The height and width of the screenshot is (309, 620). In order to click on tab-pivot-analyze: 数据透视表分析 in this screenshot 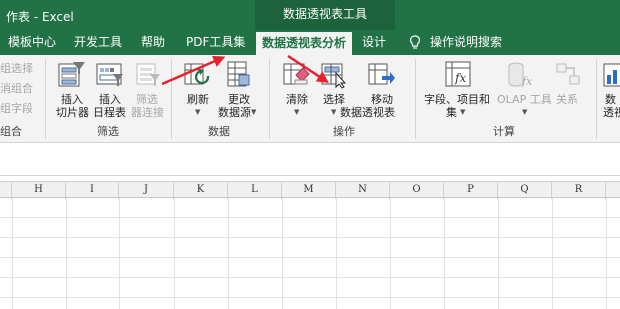, I will do `click(304, 43)`.